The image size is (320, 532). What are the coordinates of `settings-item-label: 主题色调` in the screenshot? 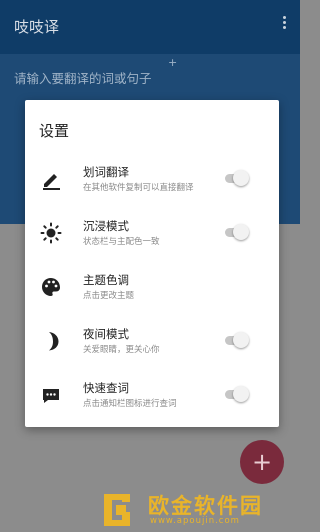 It's located at (106, 280).